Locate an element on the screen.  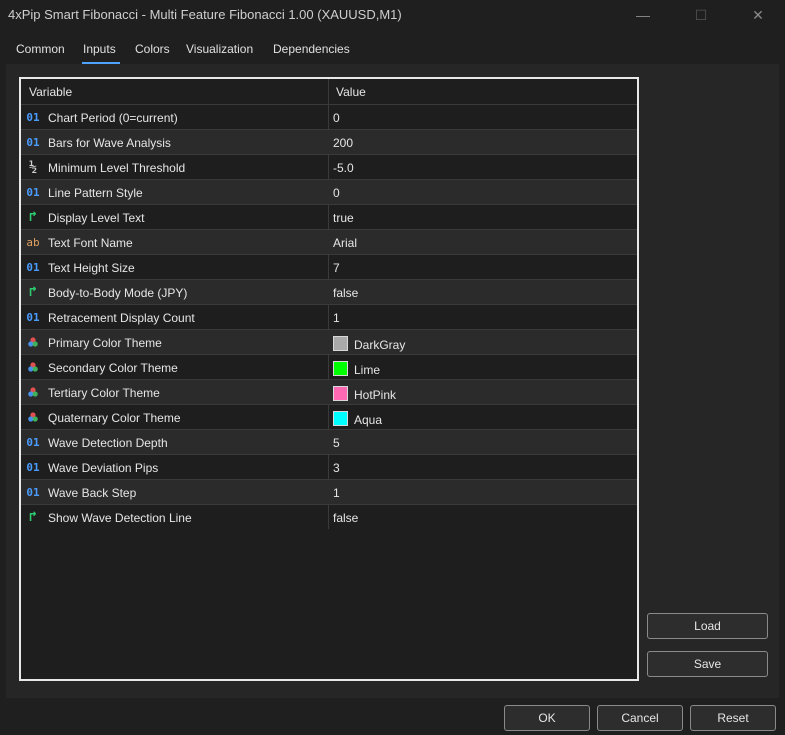
ok-button: OK is located at coordinates (547, 718).